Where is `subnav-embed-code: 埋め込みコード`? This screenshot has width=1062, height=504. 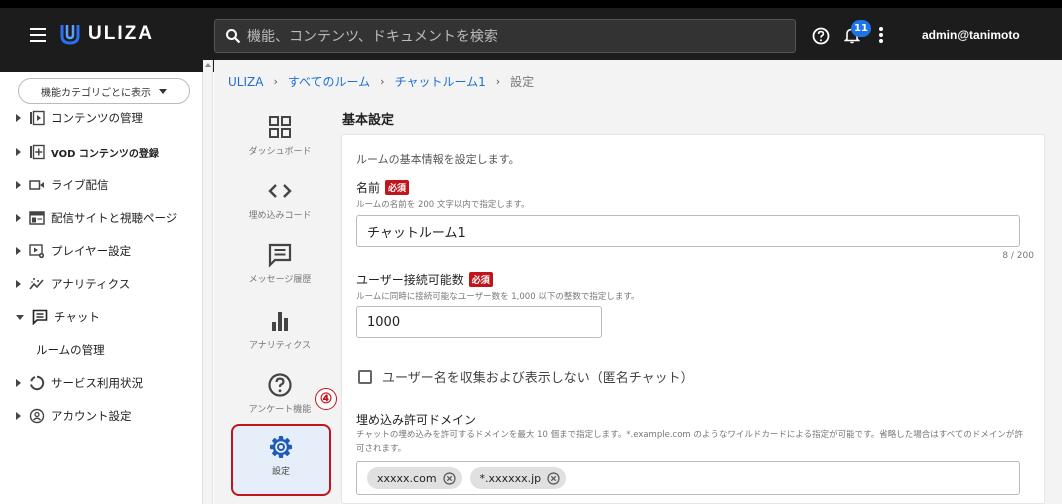 subnav-embed-code: 埋め込みコード is located at coordinates (280, 202).